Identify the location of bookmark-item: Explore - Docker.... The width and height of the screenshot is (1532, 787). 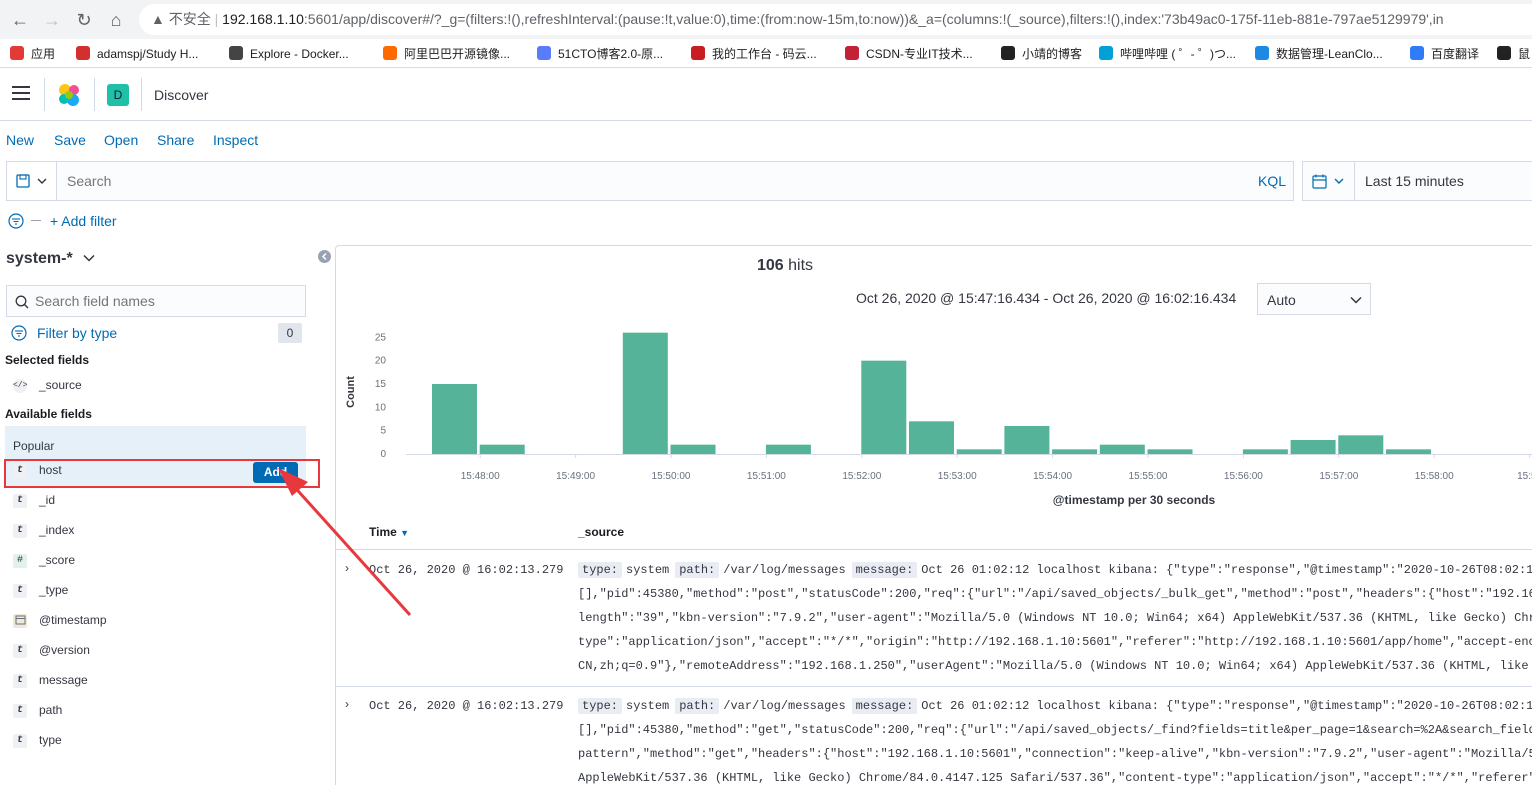
(289, 54).